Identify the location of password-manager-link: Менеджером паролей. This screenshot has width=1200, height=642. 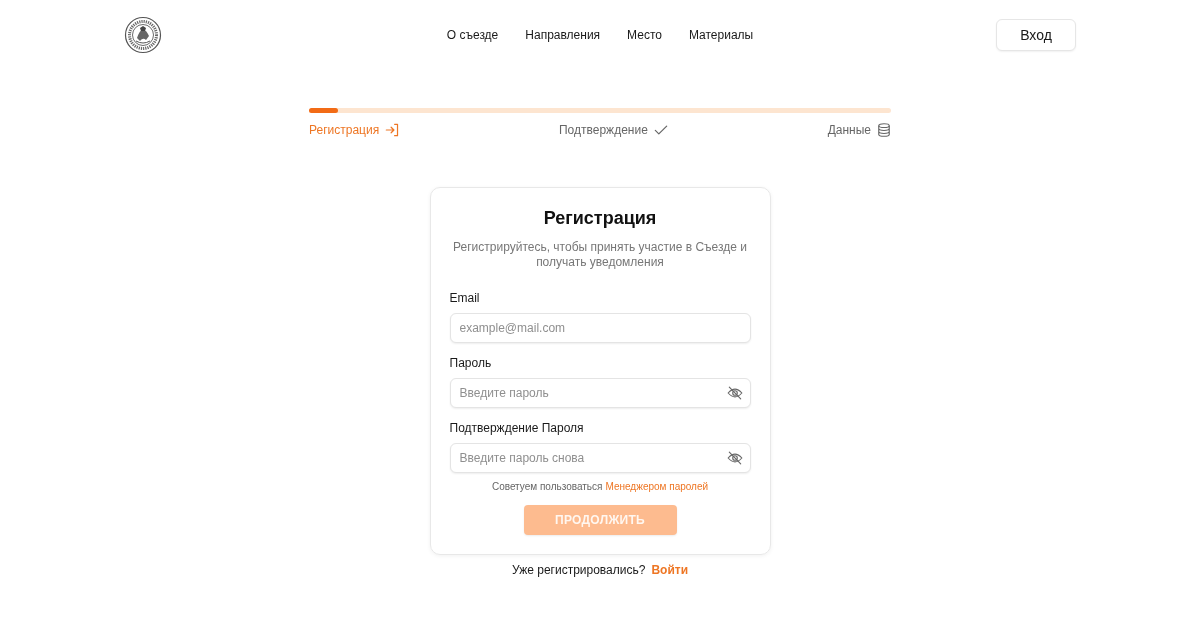
(657, 486).